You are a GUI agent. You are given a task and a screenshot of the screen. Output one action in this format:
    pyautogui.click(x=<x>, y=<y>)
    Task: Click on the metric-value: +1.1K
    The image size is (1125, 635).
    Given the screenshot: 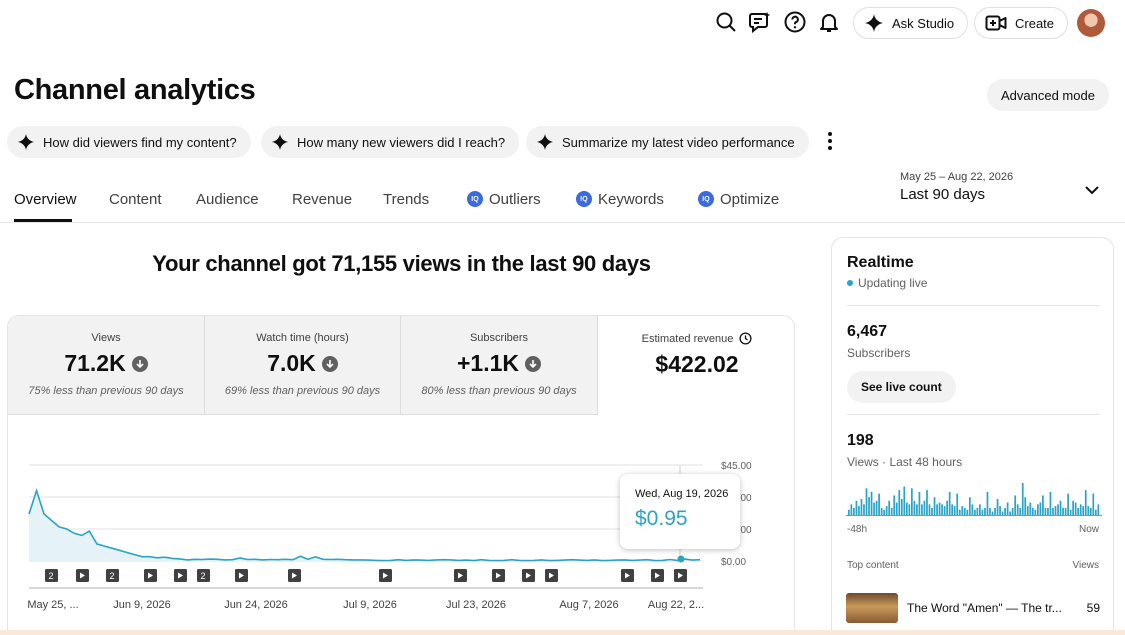 What is the action you would take?
    pyautogui.click(x=487, y=363)
    